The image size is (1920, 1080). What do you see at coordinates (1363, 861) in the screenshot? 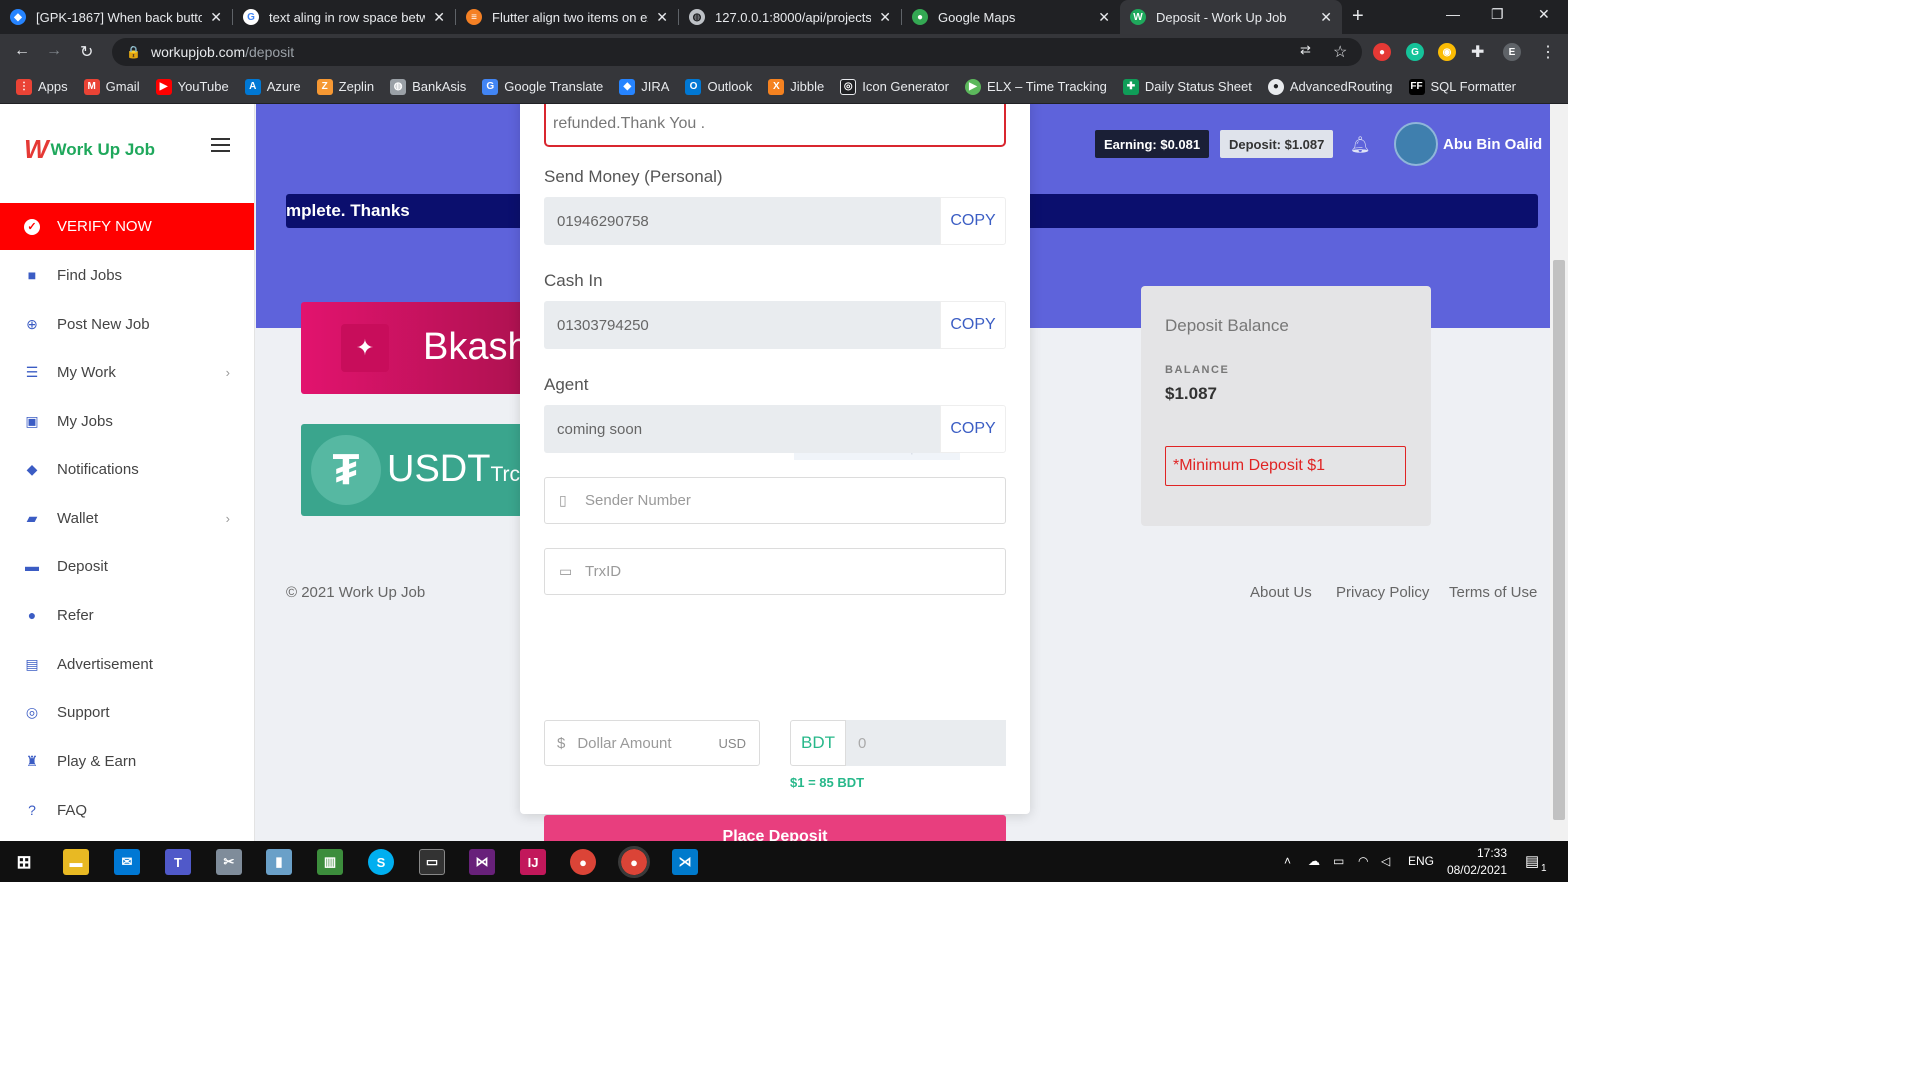
I see `wifi-icon: ◠` at bounding box center [1363, 861].